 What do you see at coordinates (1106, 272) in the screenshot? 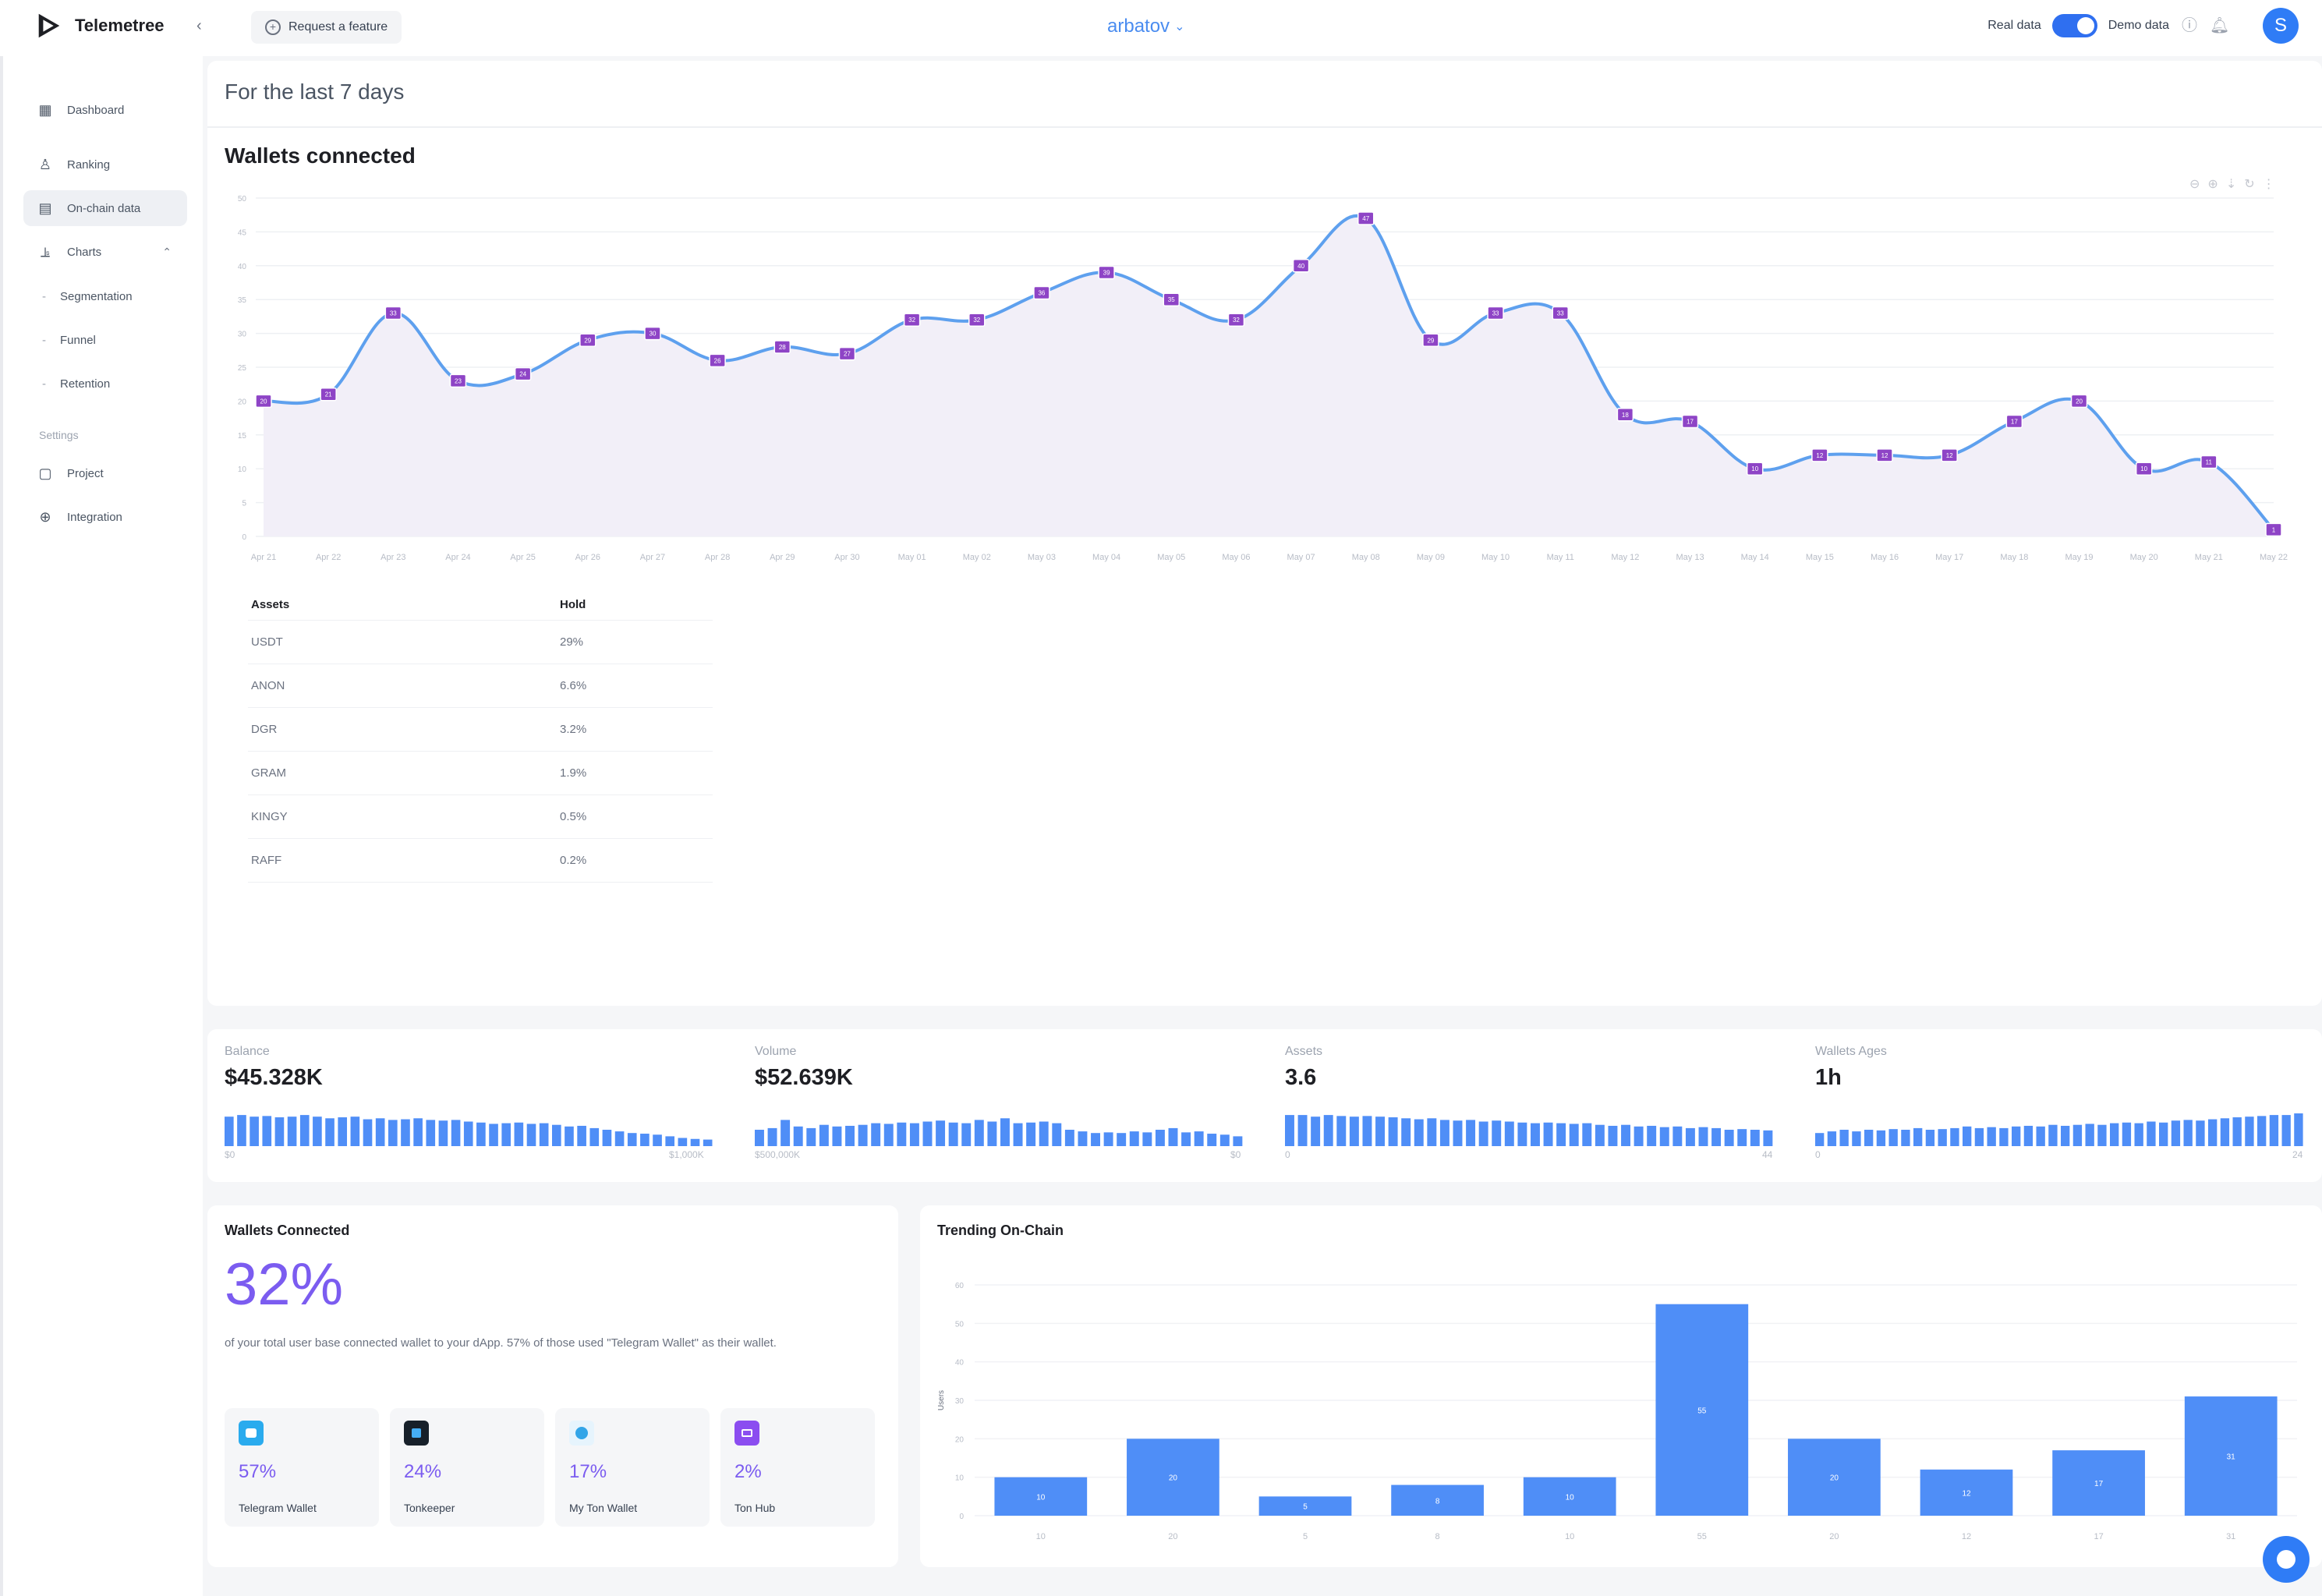
I see `data-label: 39` at bounding box center [1106, 272].